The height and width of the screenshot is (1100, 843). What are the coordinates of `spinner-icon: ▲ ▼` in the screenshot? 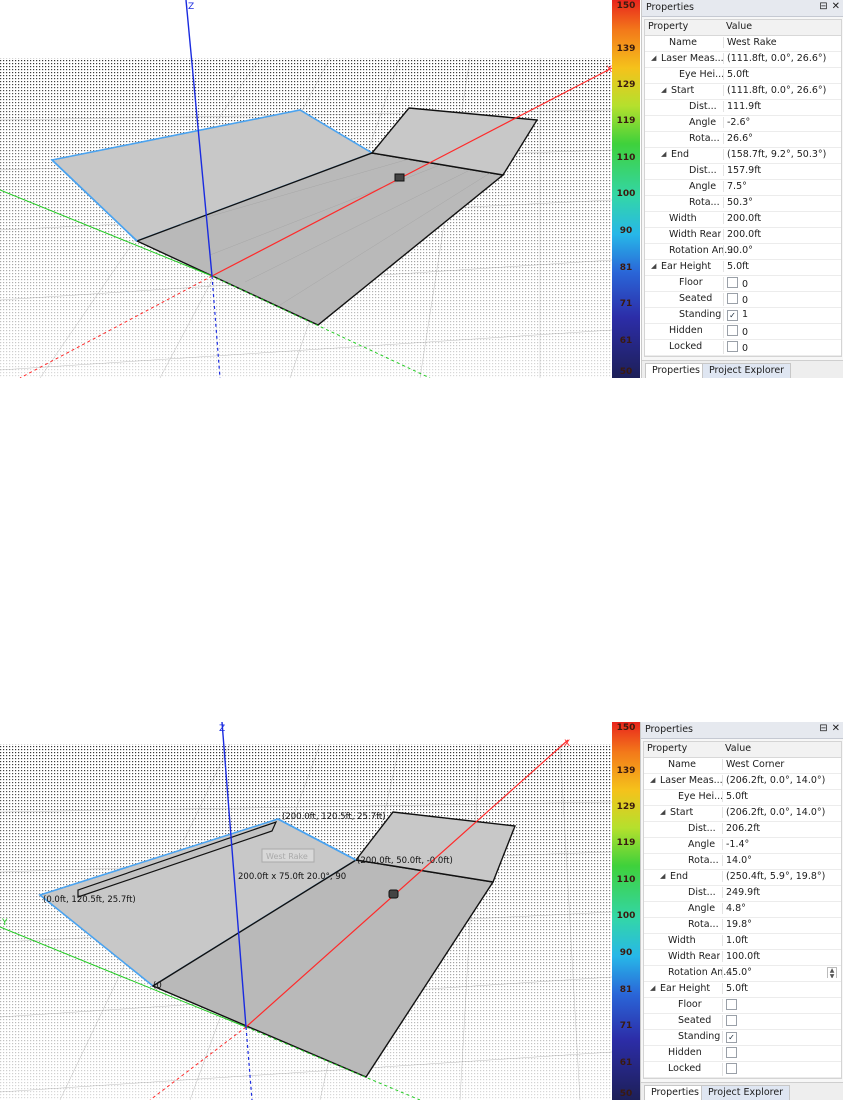 It's located at (832, 972).